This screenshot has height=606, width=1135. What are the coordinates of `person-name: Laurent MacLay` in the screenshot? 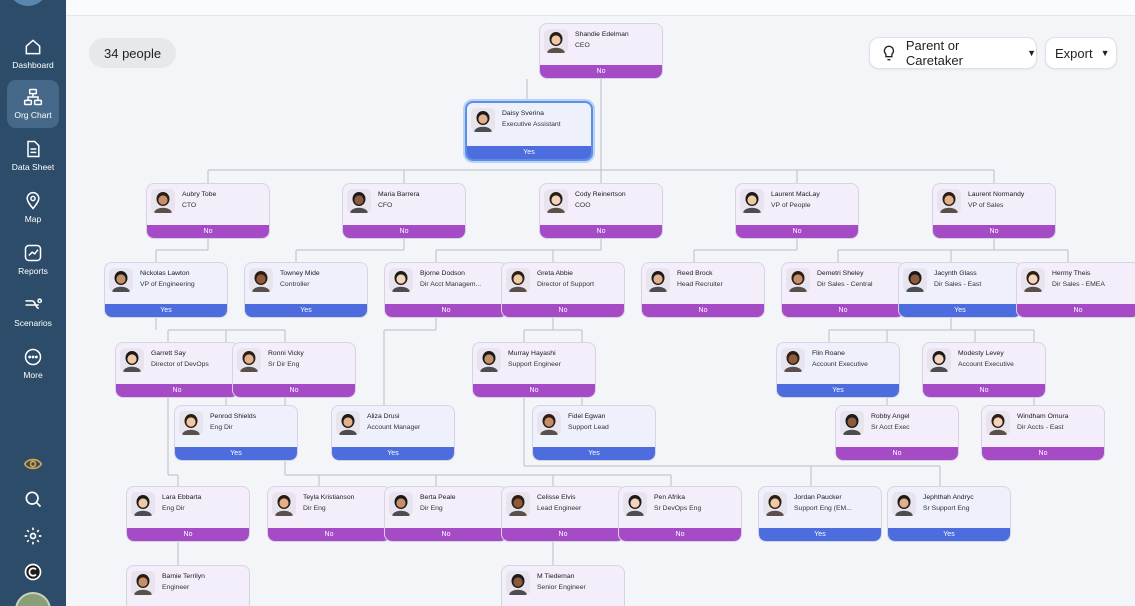 It's located at (795, 194).